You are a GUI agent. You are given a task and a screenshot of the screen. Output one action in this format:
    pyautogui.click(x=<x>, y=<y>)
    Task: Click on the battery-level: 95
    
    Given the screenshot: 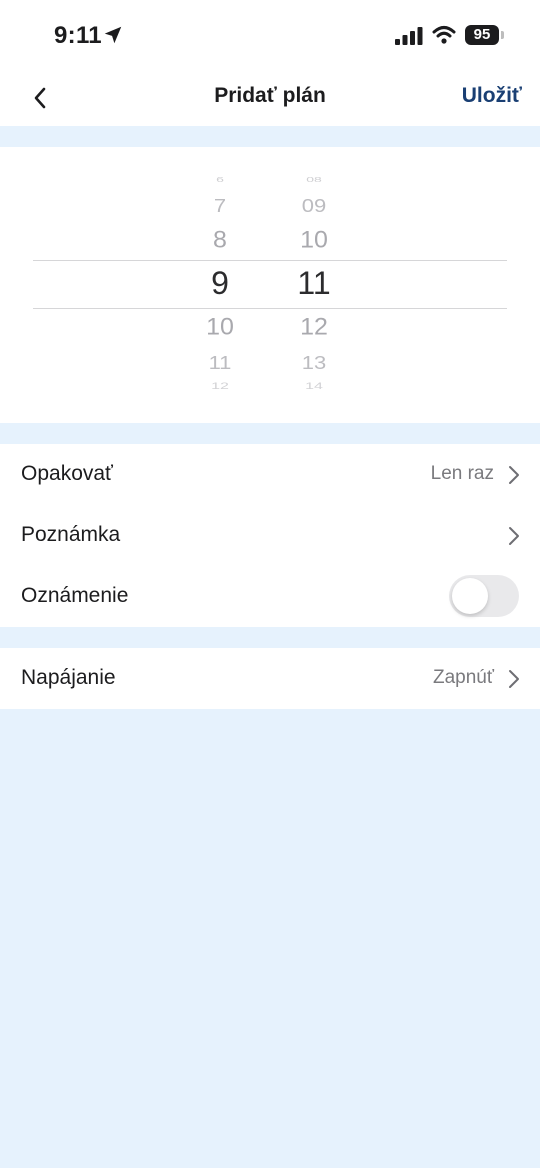 What is the action you would take?
    pyautogui.click(x=482, y=34)
    